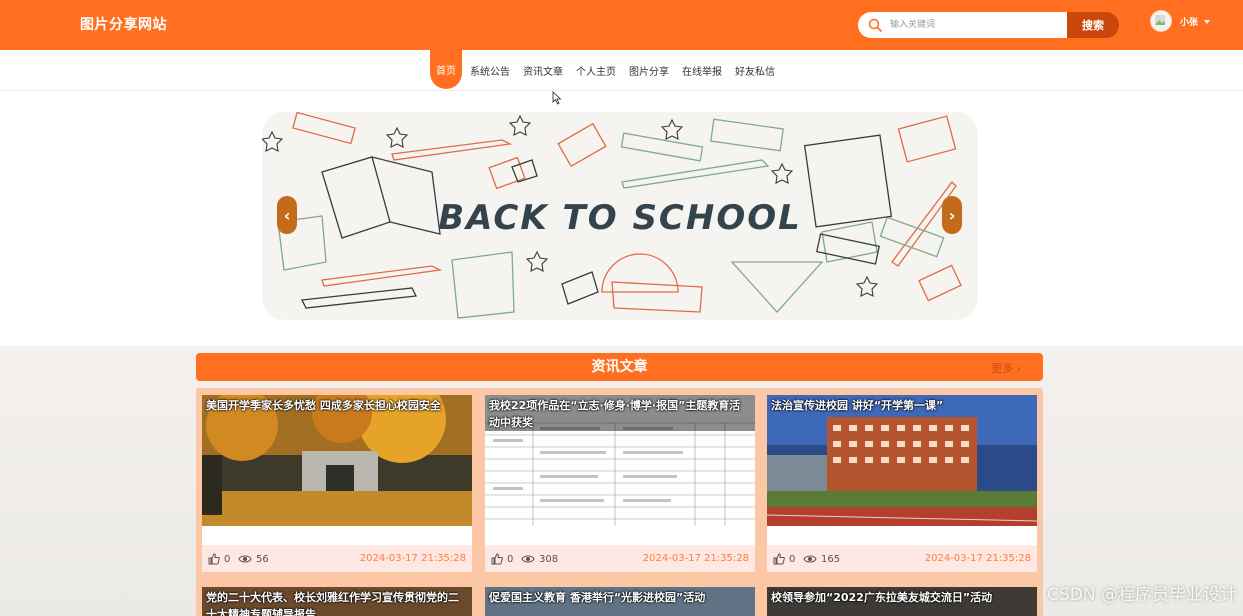 Image resolution: width=1243 pixels, height=616 pixels. Describe the element at coordinates (952, 215) in the screenshot. I see `carousel-next-button: ›` at that location.